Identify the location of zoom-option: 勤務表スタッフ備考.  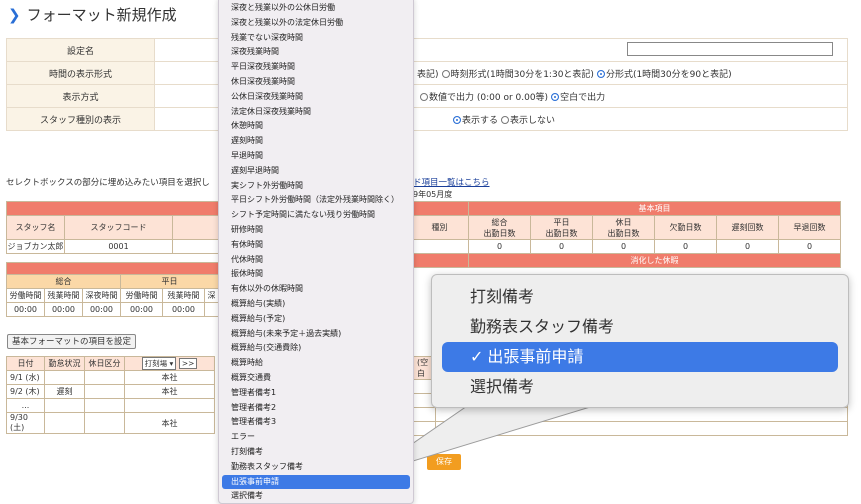
(640, 327).